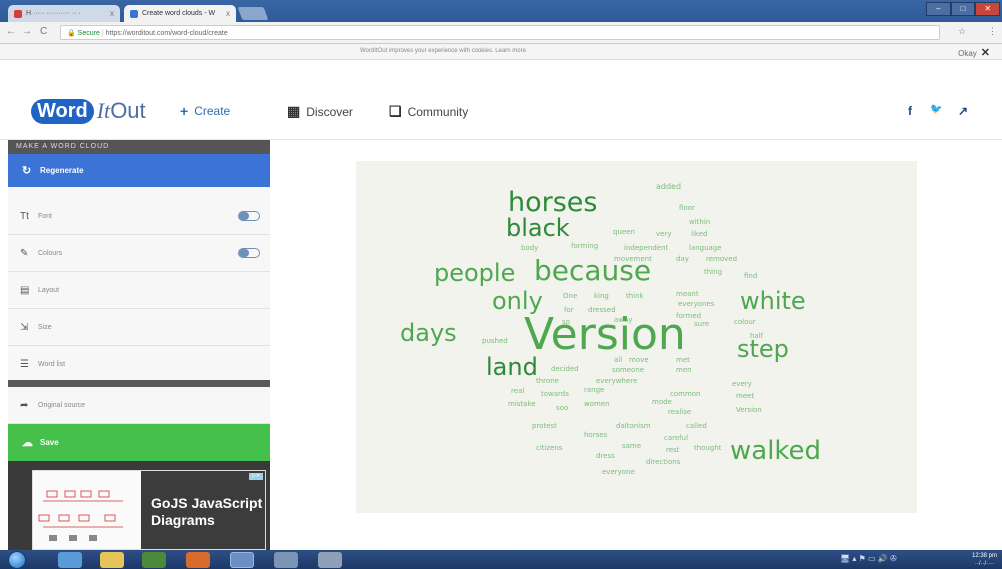 This screenshot has width=1002, height=569. What do you see at coordinates (646, 248) in the screenshot?
I see `cloud-word: independent` at bounding box center [646, 248].